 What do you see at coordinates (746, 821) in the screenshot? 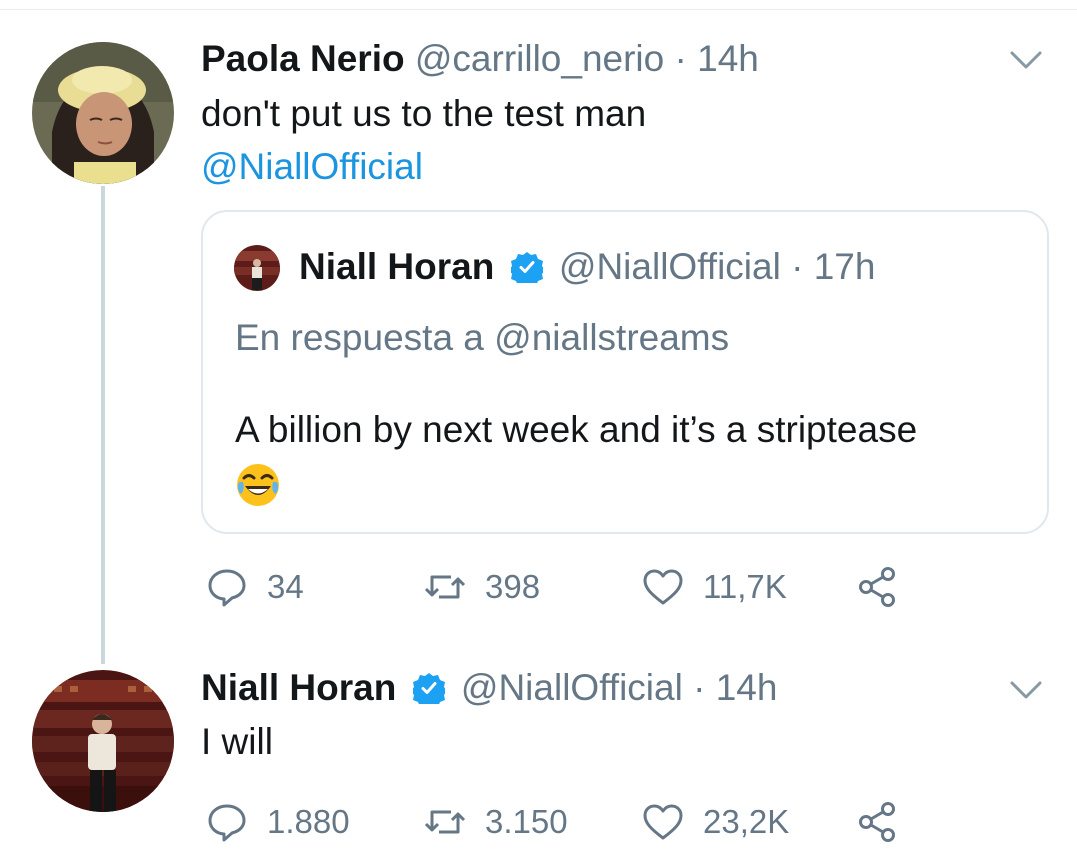
I see `like-count: 23,2K` at bounding box center [746, 821].